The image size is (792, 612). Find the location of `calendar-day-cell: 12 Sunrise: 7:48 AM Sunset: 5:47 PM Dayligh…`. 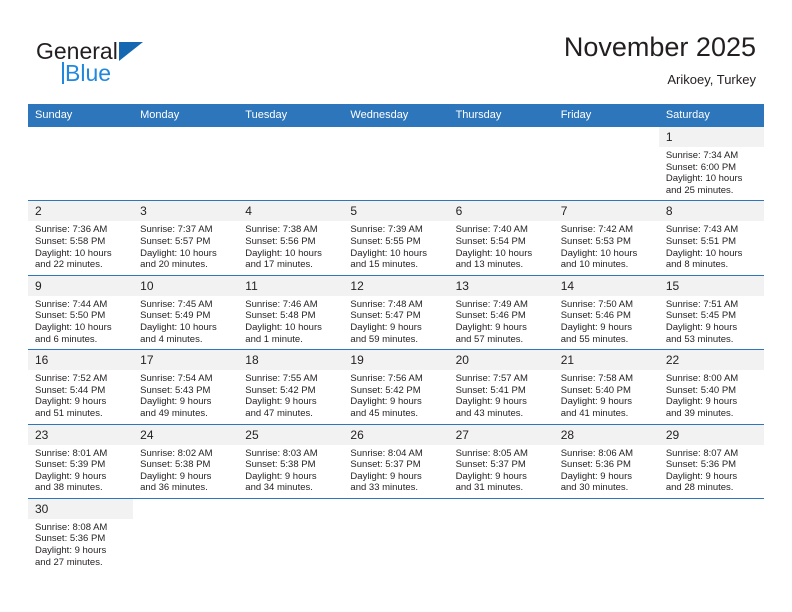

calendar-day-cell: 12 Sunrise: 7:48 AM Sunset: 5:47 PM Dayligh… is located at coordinates (396, 312).